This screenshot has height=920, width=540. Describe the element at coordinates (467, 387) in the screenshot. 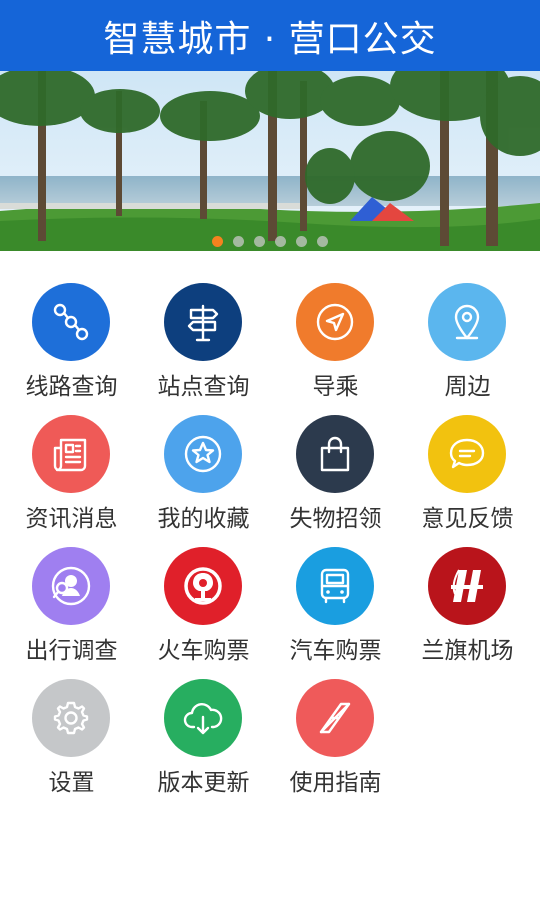

I see `menu-item-label: 周边` at that location.